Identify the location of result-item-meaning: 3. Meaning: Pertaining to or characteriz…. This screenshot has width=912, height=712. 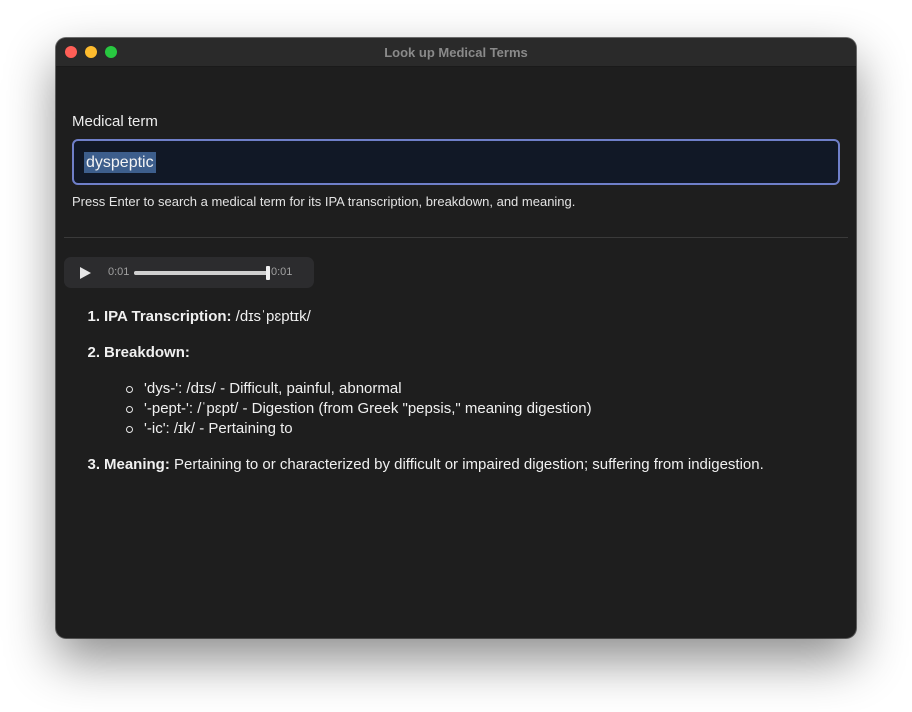
(445, 465).